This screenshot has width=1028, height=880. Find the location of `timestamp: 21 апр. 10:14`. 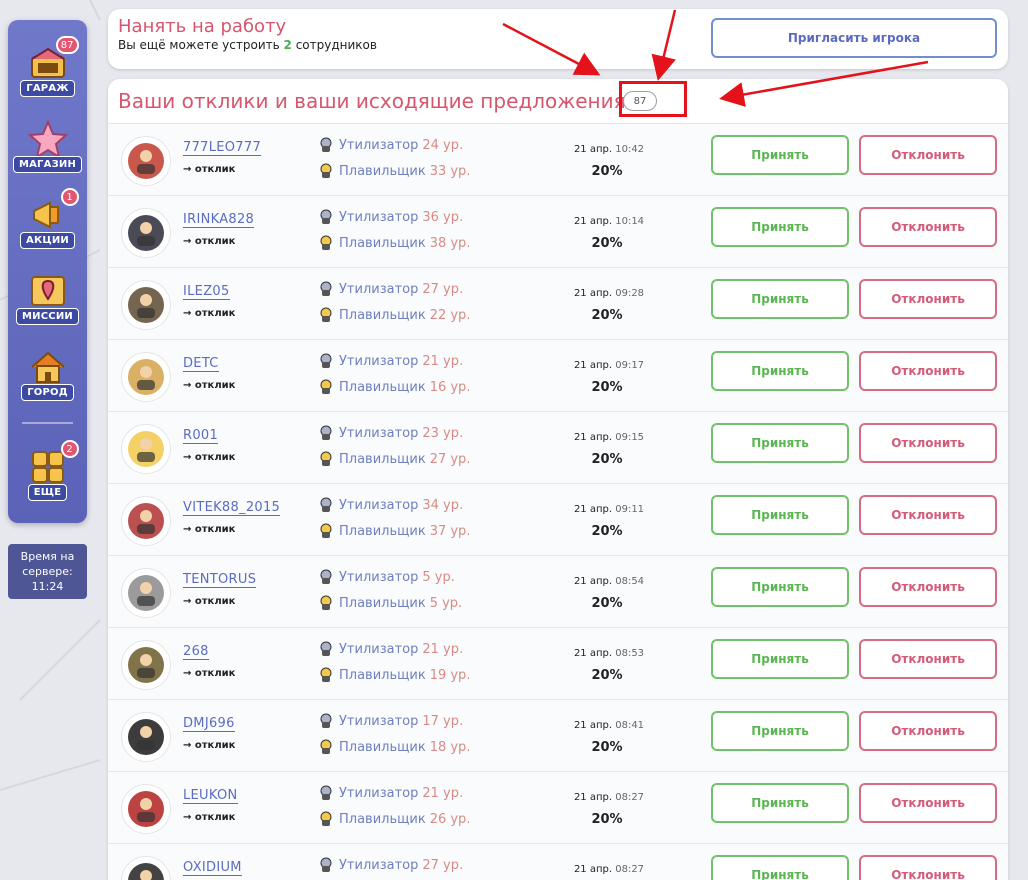

timestamp: 21 апр. 10:14 is located at coordinates (609, 221).